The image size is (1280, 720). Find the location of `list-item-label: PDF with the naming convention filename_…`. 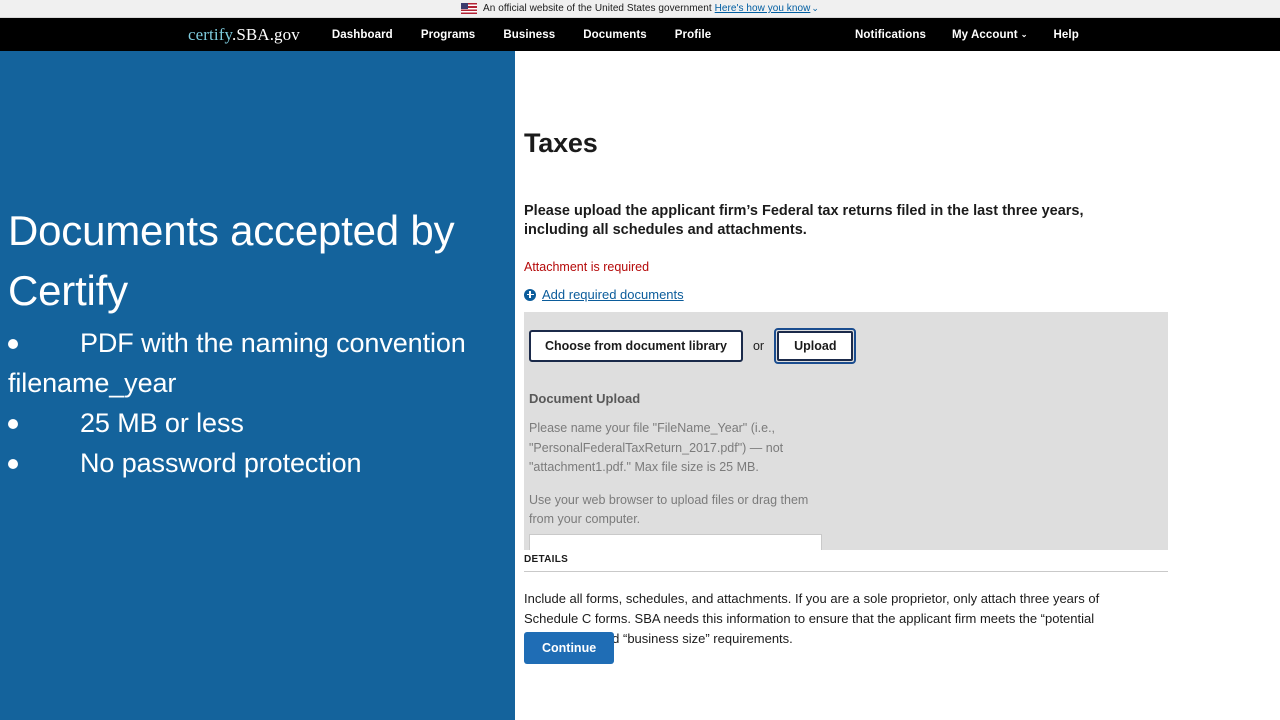

list-item-label: PDF with the naming convention filename_… is located at coordinates (237, 363).